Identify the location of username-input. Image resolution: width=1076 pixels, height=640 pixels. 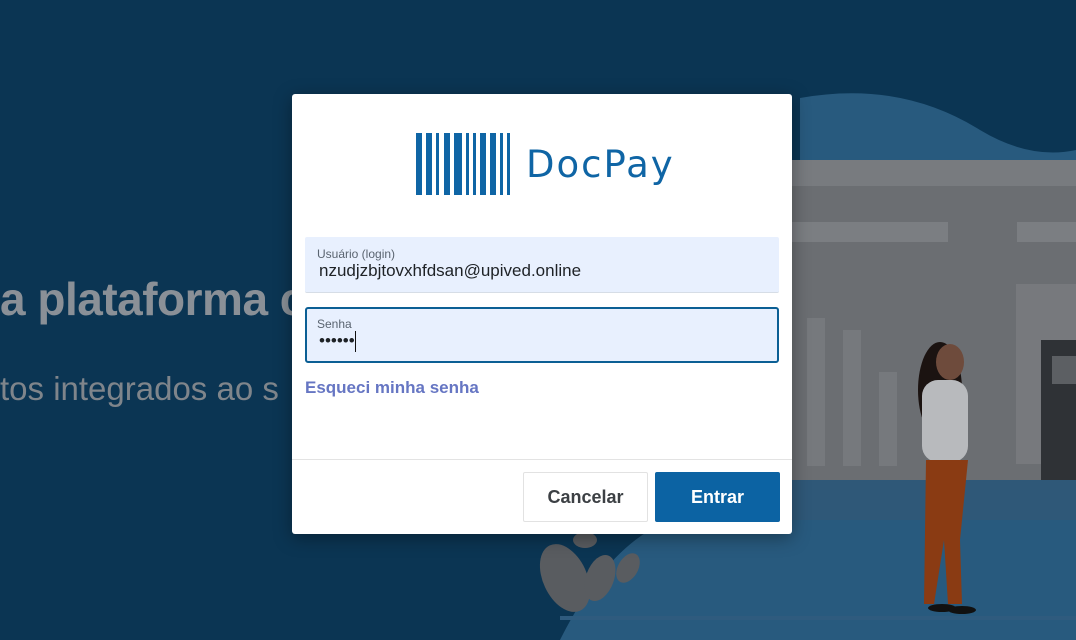
(539, 271).